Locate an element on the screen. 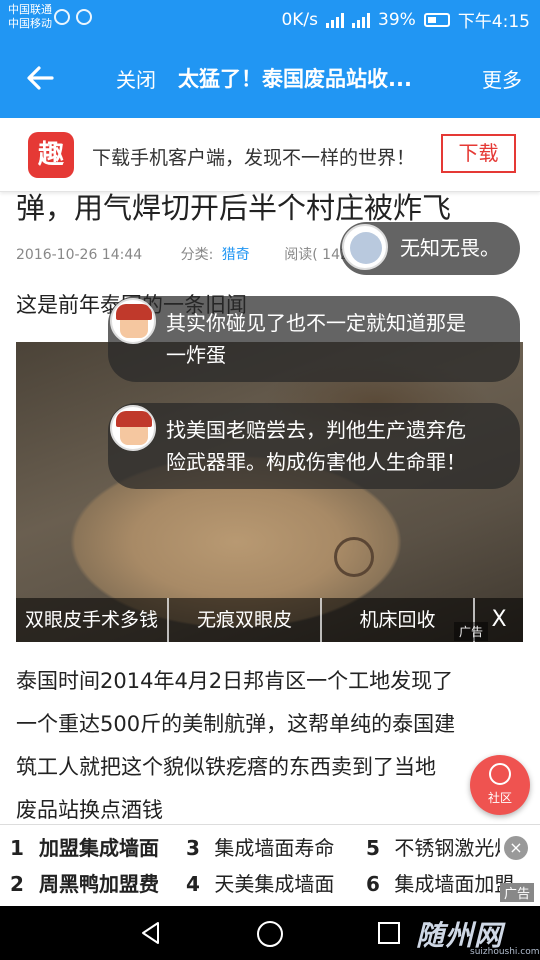 Image resolution: width=540 pixels, height=960 pixels. ad-keyword: 4 天美集成墙面 is located at coordinates (270, 884).